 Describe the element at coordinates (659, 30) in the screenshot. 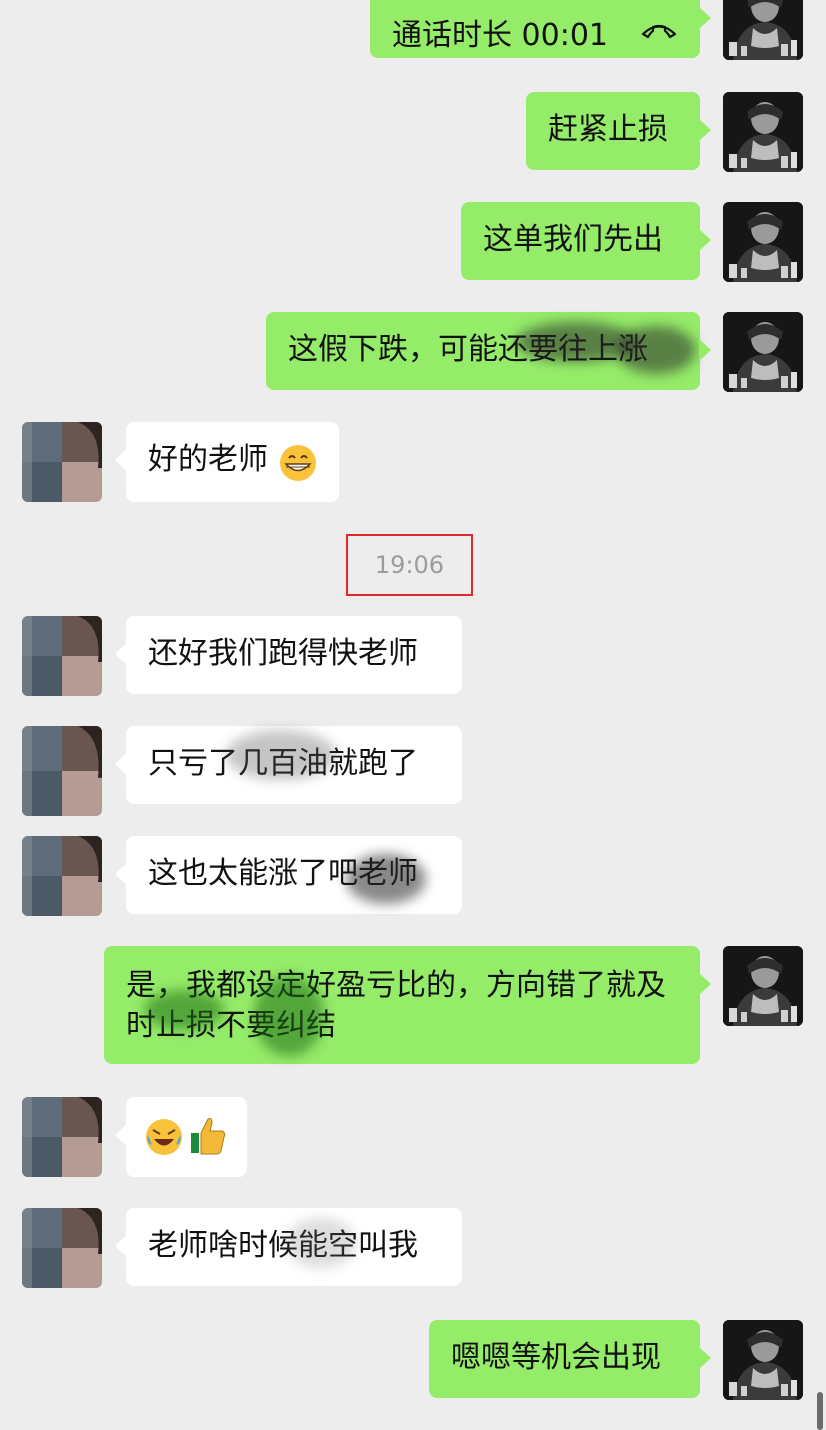

I see `phone-hangup-icon` at that location.